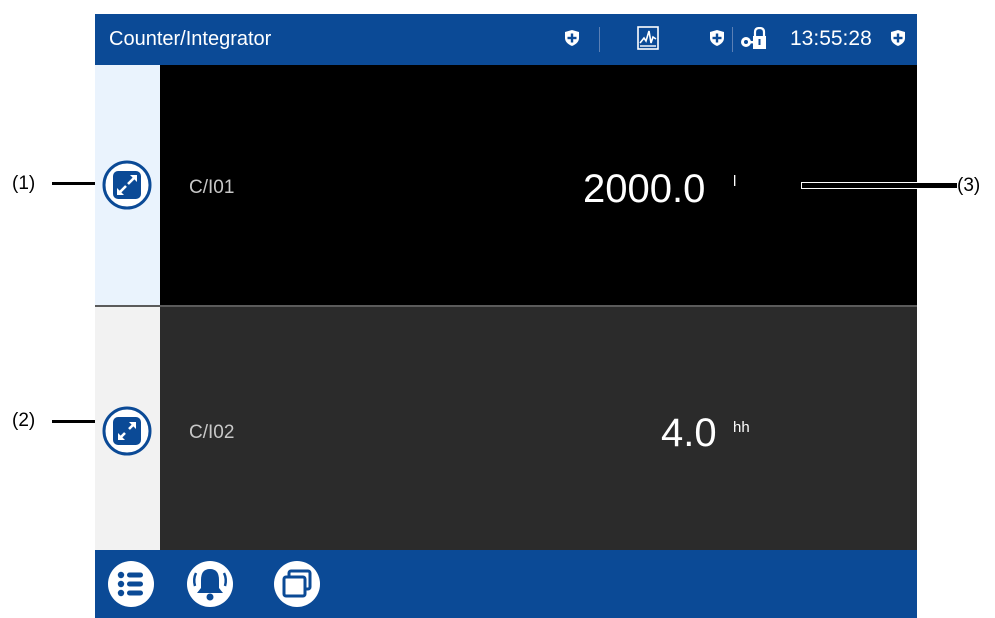  Describe the element at coordinates (506, 39) in the screenshot. I see `header-bar: Counter/Integrator 13:55:28` at that location.